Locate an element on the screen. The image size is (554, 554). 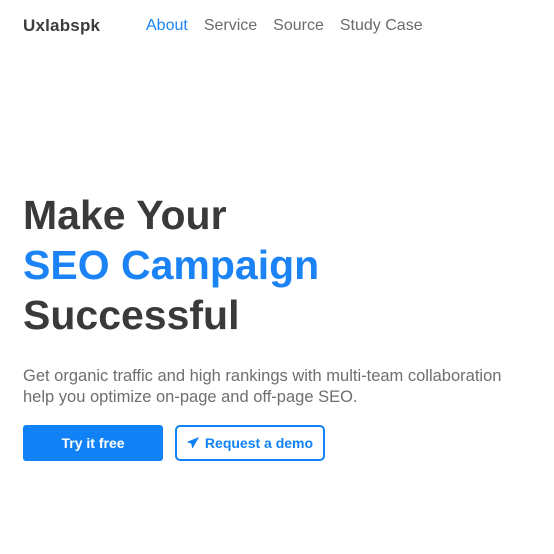
request-demo-button: Request a demo is located at coordinates (250, 443).